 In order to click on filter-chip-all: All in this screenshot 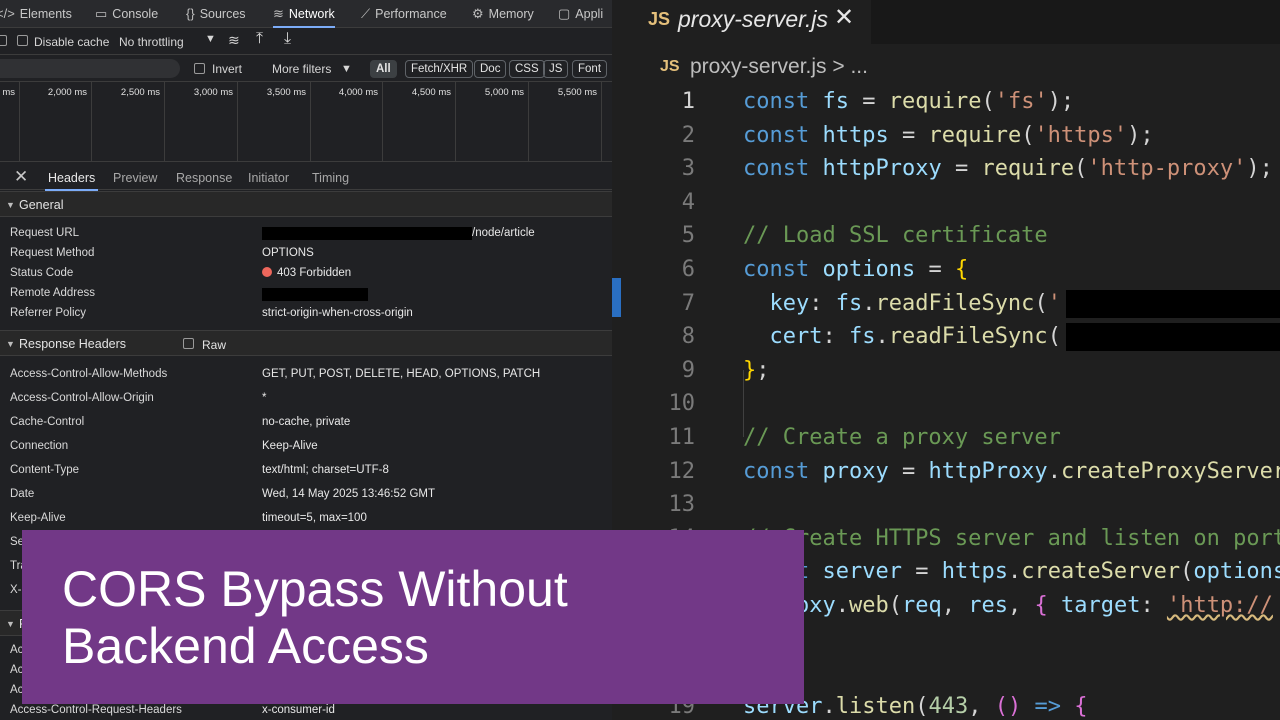, I will do `click(383, 69)`.